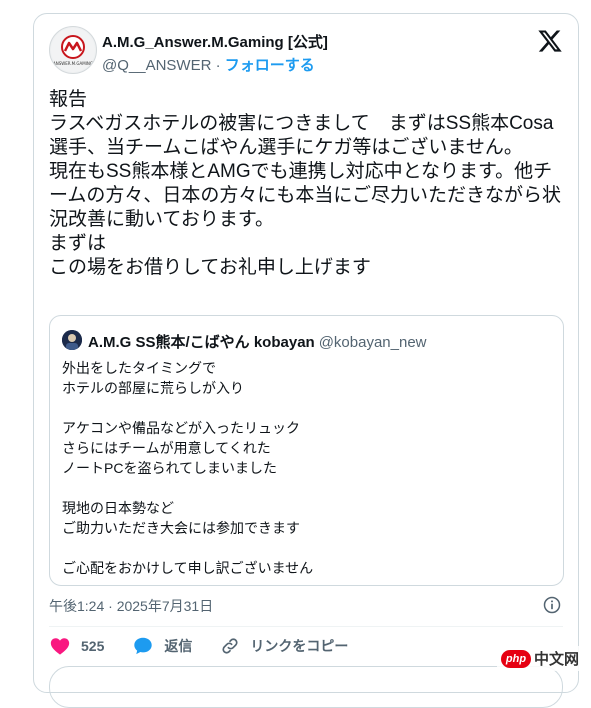 This screenshot has width=591, height=708. I want to click on x-logo-icon, so click(550, 41).